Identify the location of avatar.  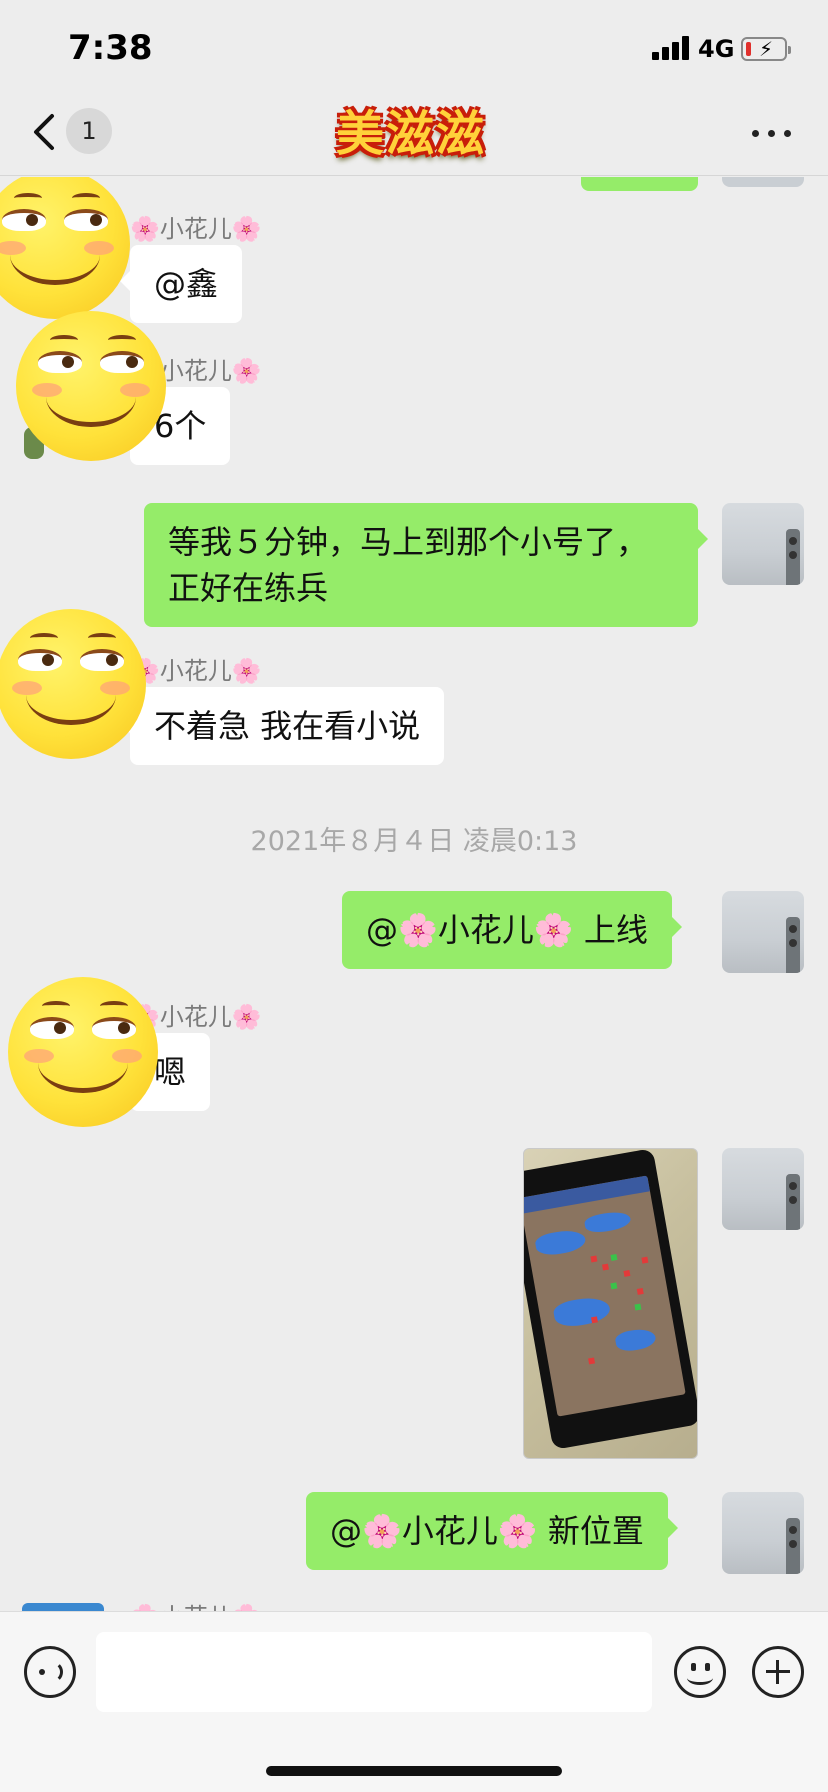
(63, 1607).